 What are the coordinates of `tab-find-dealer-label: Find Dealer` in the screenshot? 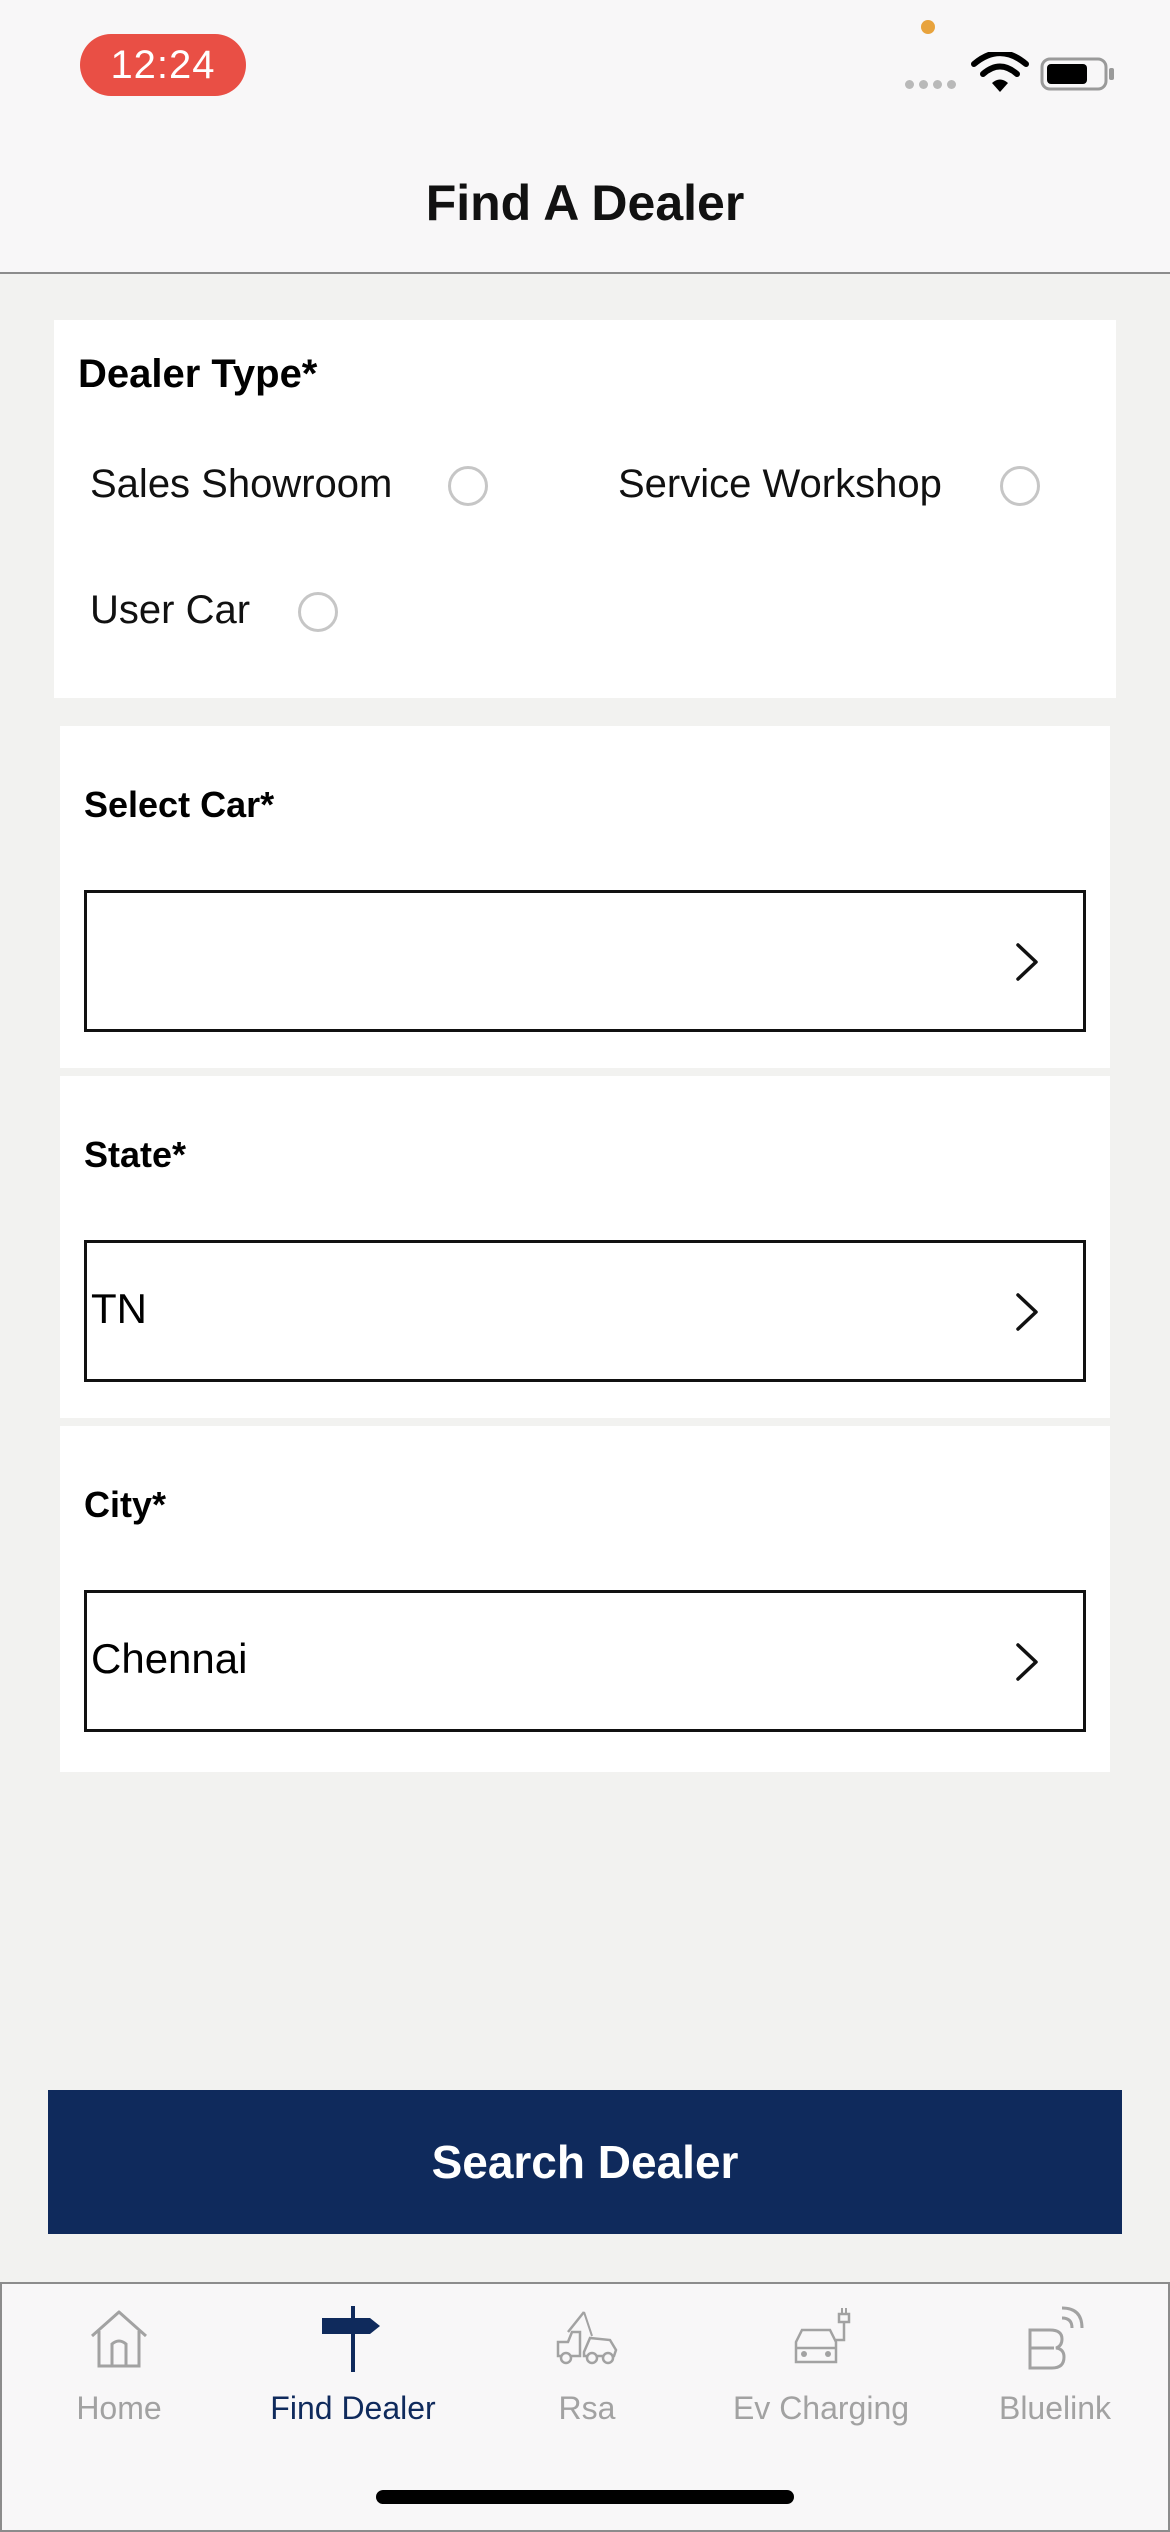 It's located at (353, 2408).